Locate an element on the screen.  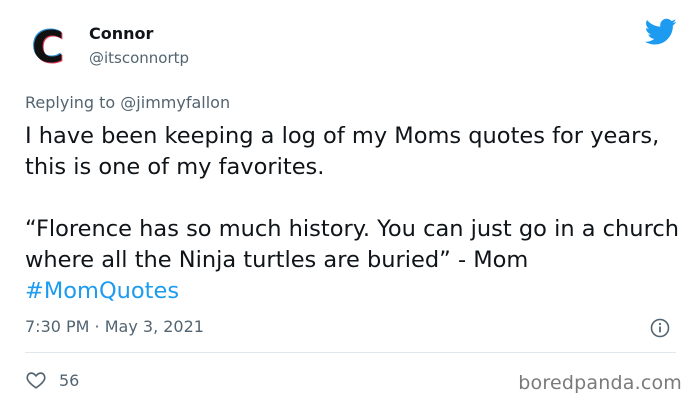
reply-context: Replying to @jimmyfallon is located at coordinates (127, 102).